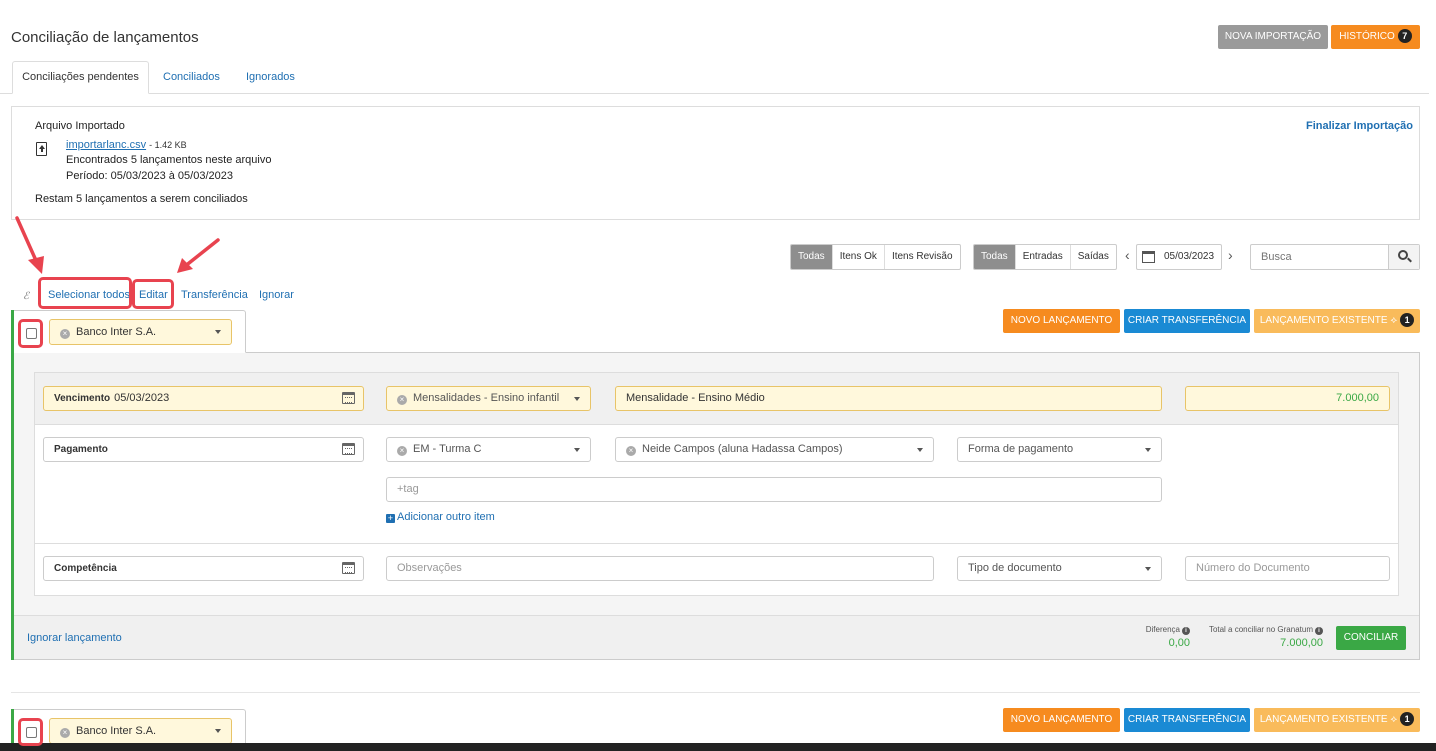 This screenshot has height=751, width=1436. Describe the element at coordinates (1320, 257) in the screenshot. I see `search-input` at that location.